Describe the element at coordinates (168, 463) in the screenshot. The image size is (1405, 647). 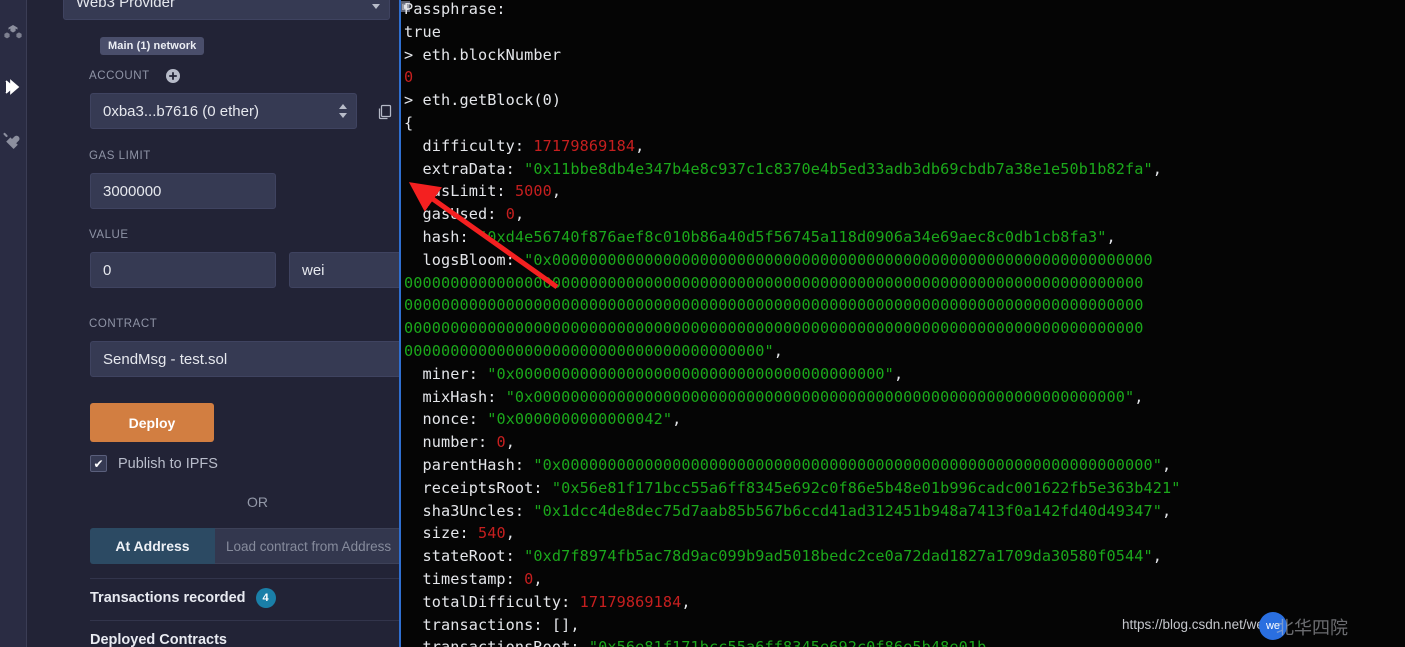
I see `publish-ipfs-label: Publish to IPFS` at that location.